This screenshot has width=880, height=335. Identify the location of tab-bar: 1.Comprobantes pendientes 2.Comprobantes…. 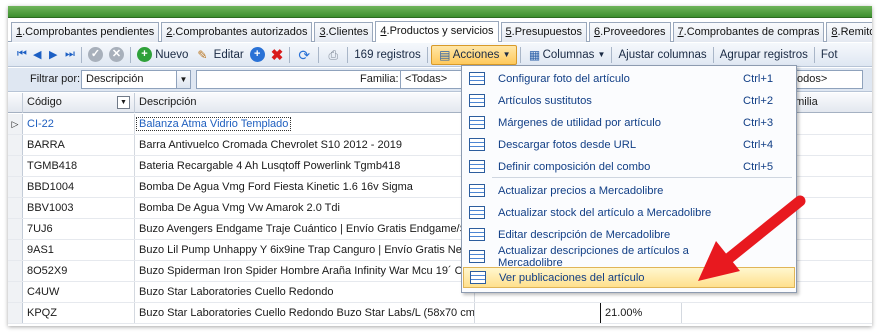
(440, 31).